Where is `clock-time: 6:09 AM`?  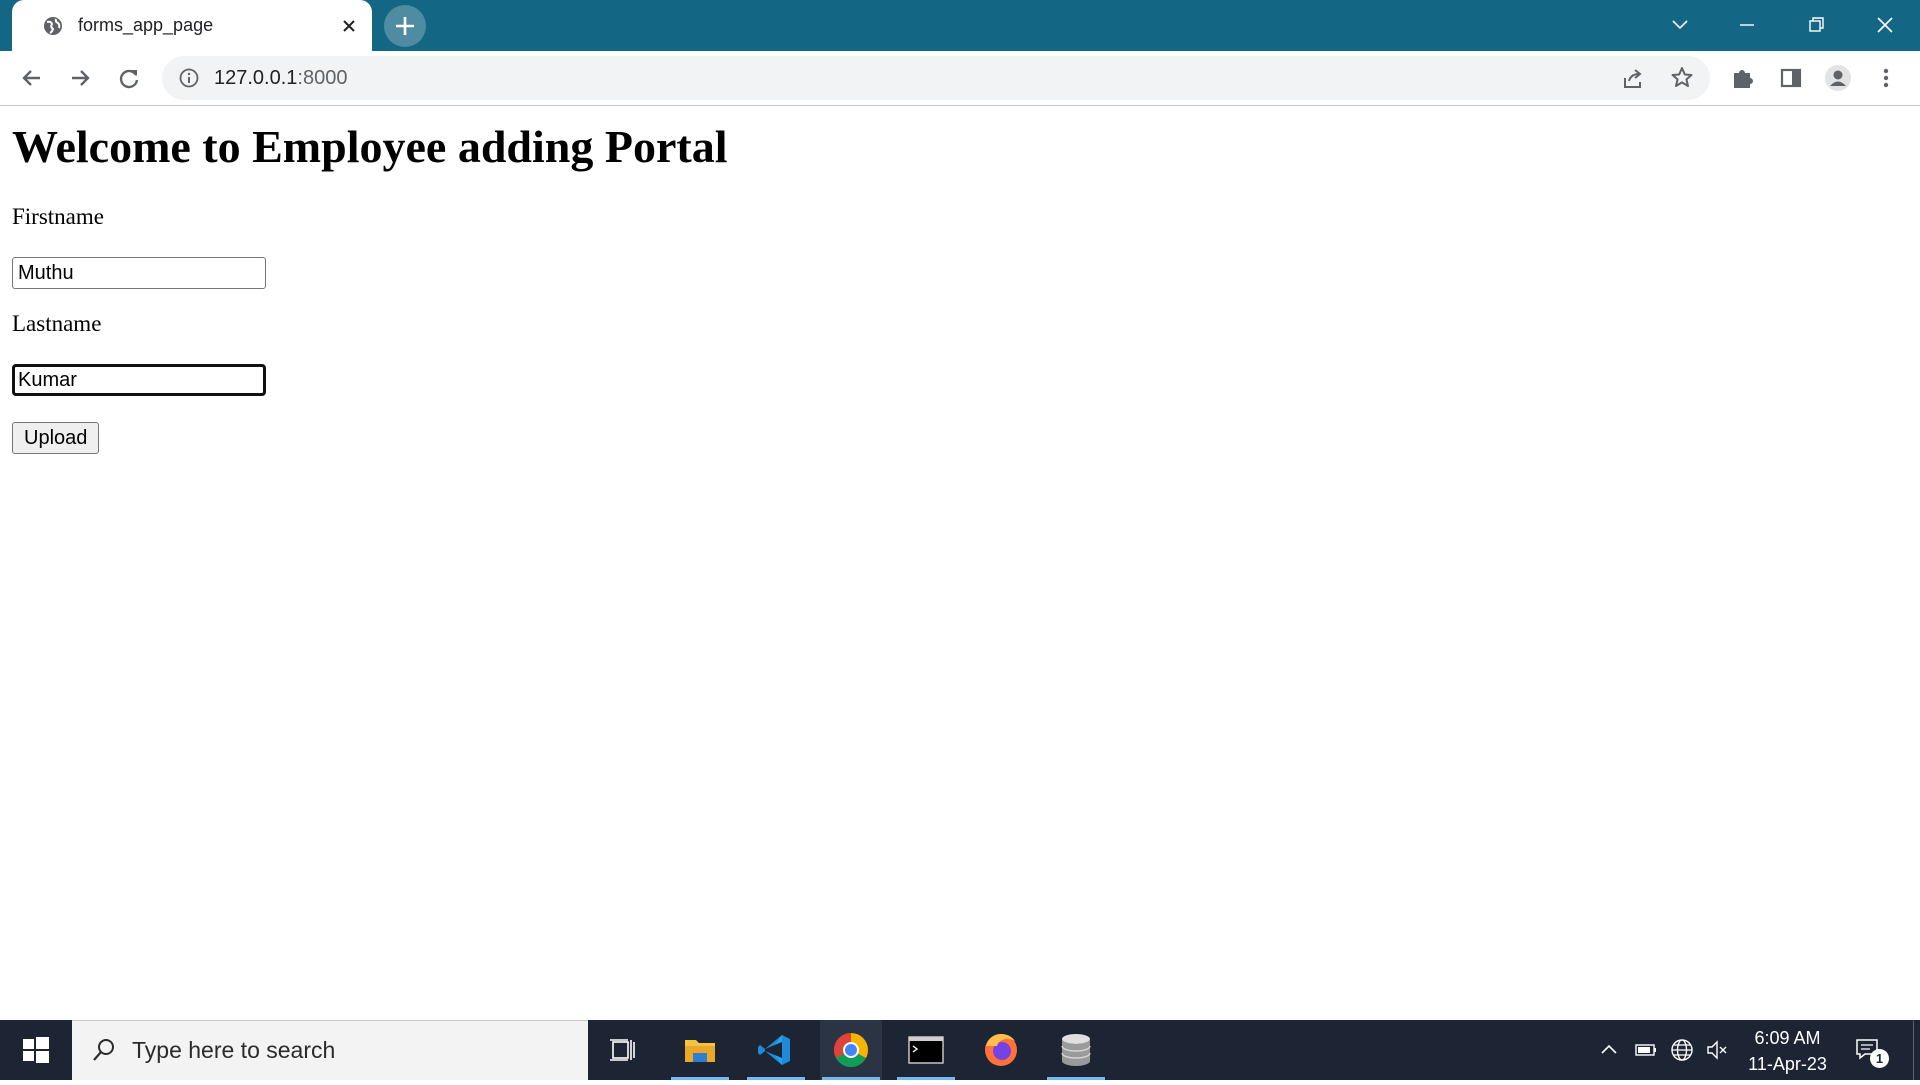 clock-time: 6:09 AM is located at coordinates (1787, 1038).